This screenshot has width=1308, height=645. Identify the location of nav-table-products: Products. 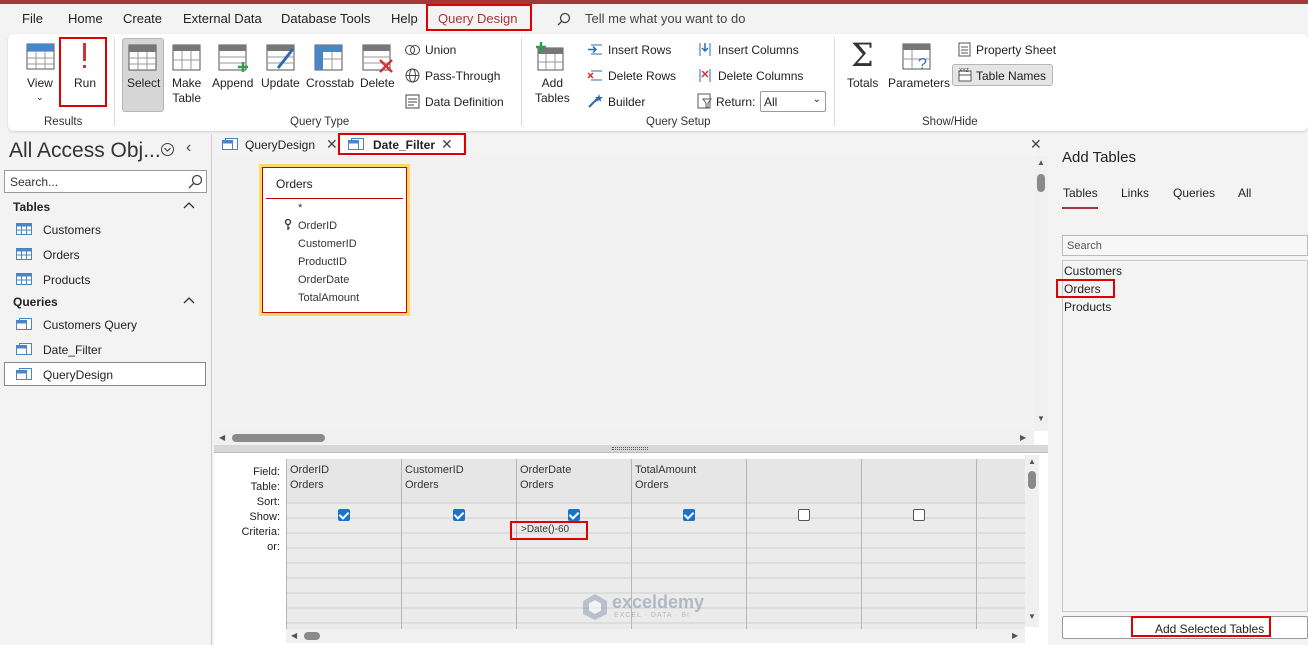
(66, 280).